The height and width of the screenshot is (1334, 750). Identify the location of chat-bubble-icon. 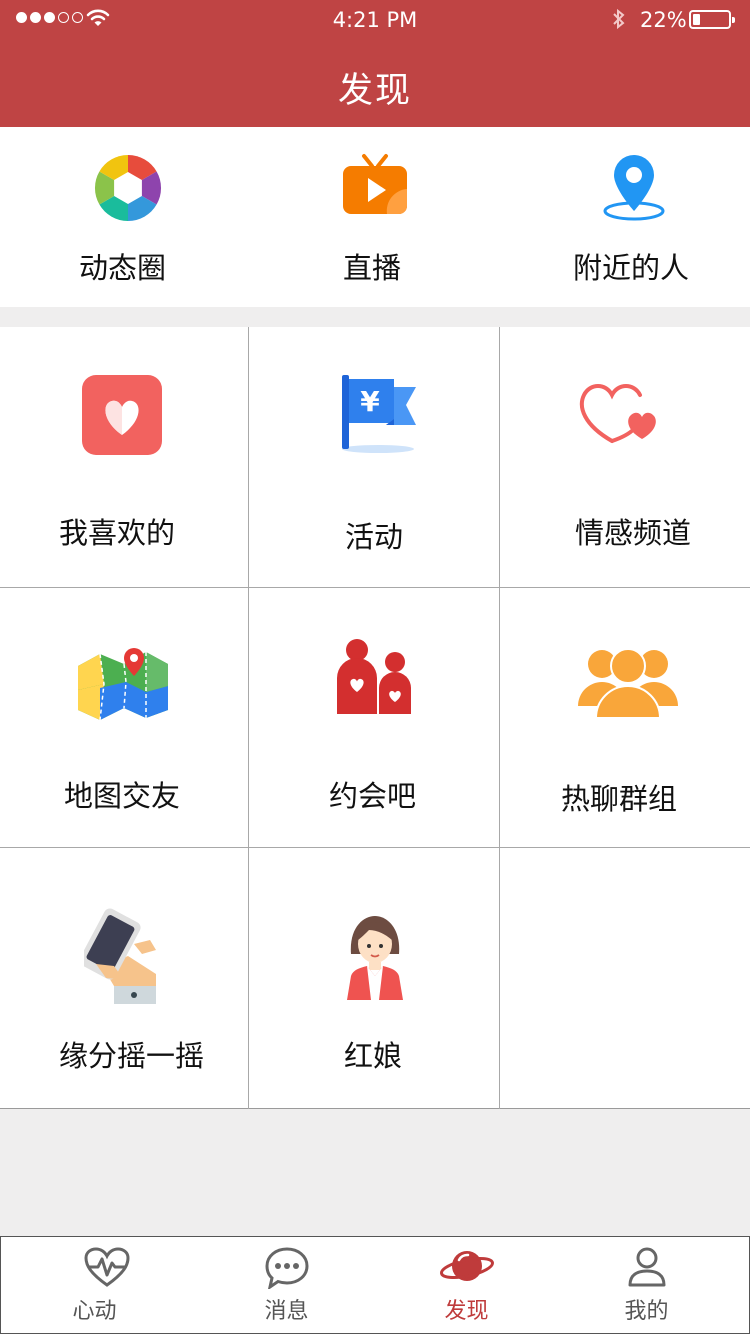
(286, 1268).